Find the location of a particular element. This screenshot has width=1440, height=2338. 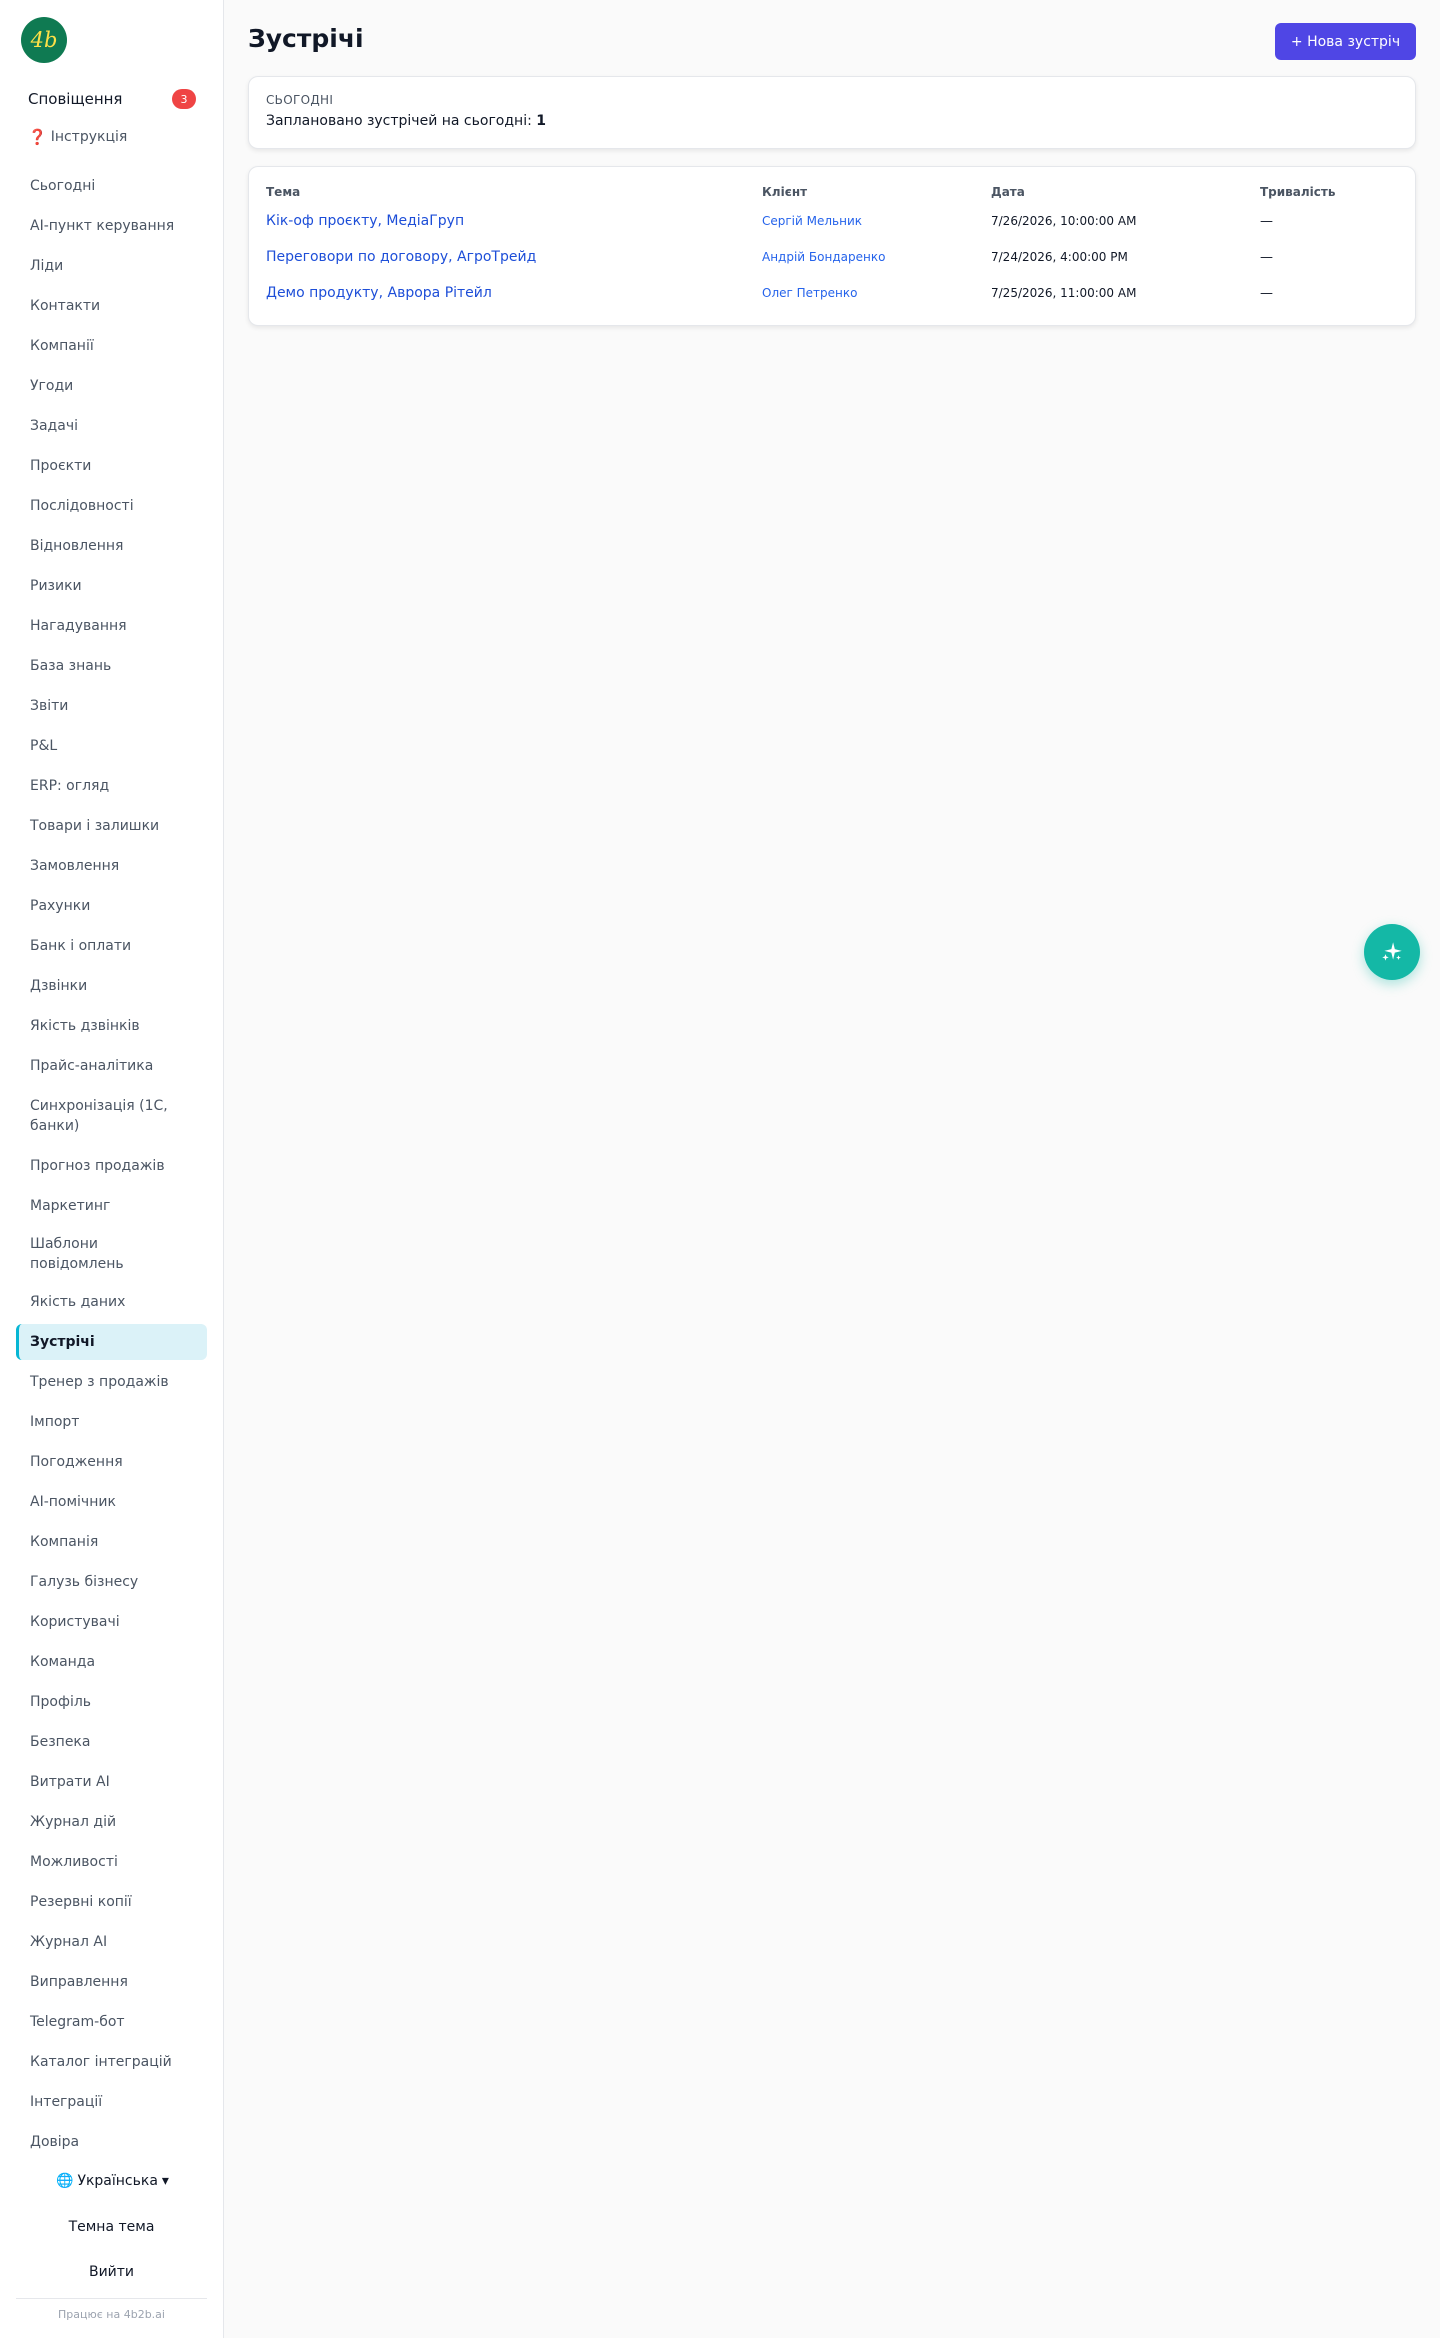

sidebar-item-12: База знань is located at coordinates (111, 666).